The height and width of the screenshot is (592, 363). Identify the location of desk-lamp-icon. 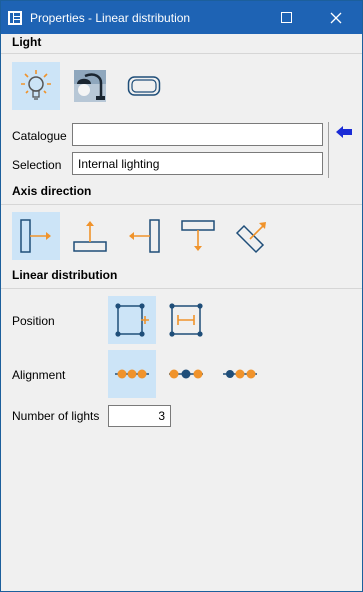
(90, 86).